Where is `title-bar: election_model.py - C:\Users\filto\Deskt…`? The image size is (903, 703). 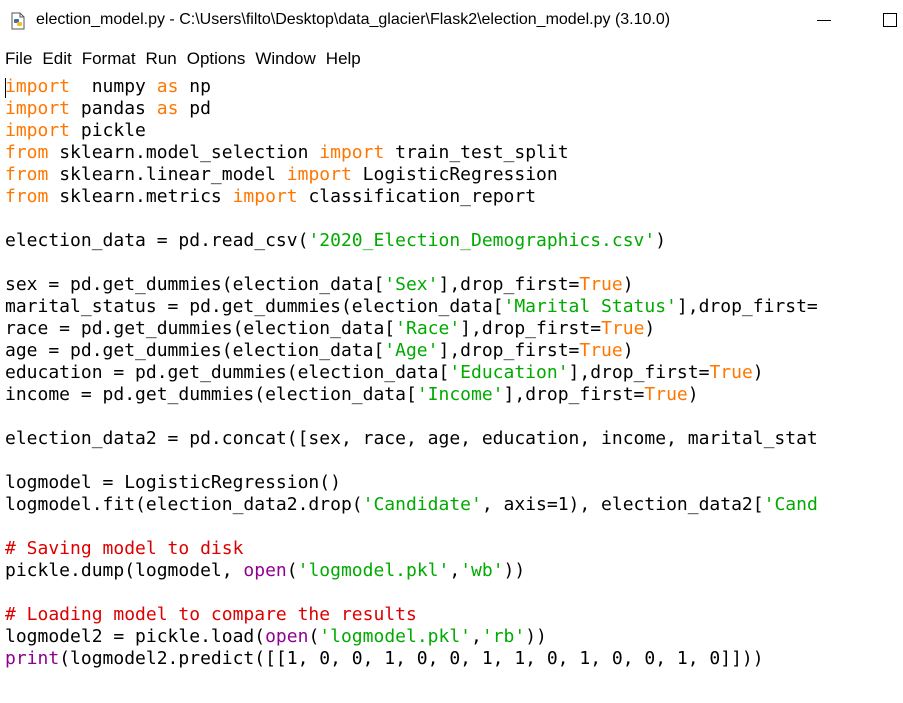 title-bar: election_model.py - C:\Users\filto\Deskt… is located at coordinates (451, 21).